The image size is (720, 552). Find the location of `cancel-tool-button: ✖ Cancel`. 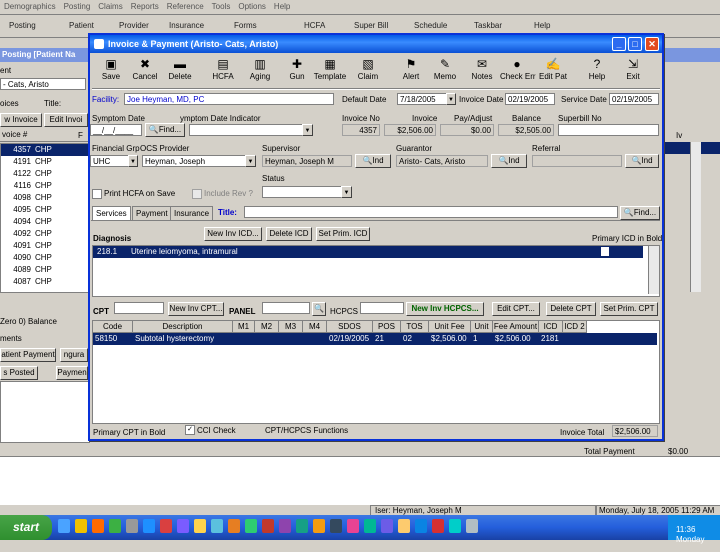

cancel-tool-button: ✖ Cancel is located at coordinates (145, 71).